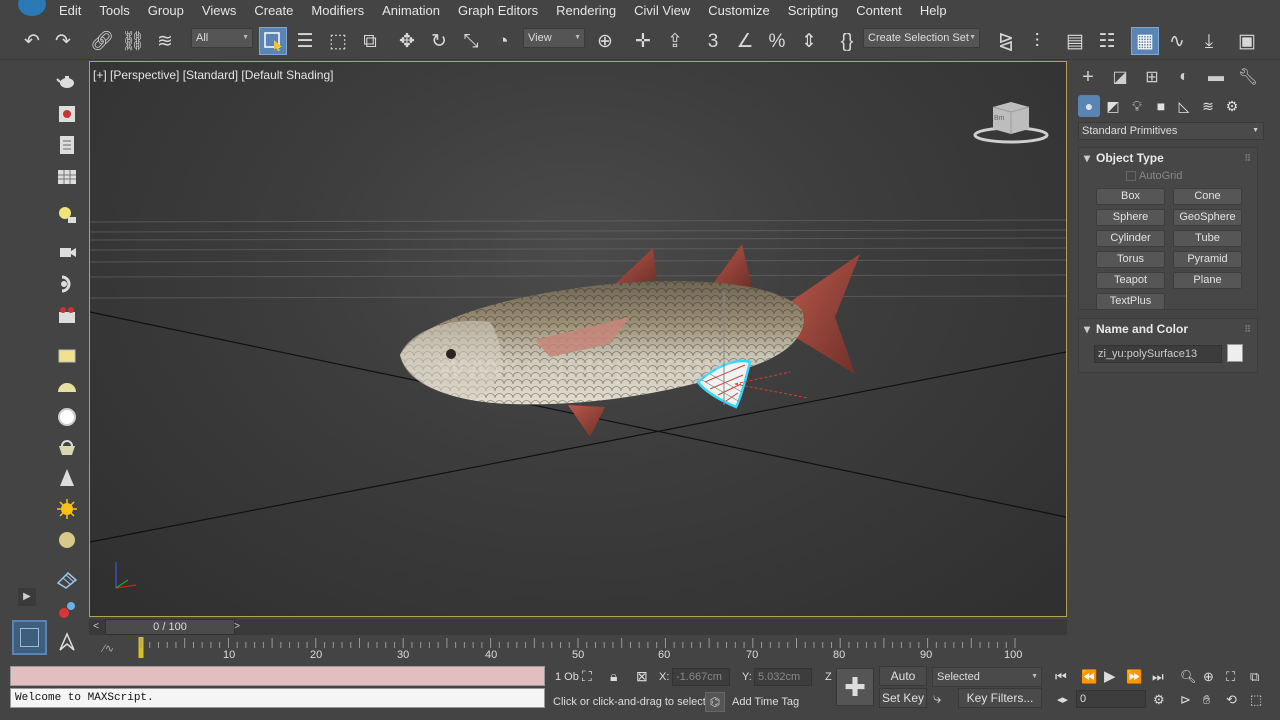 The height and width of the screenshot is (720, 1280). What do you see at coordinates (498, 11) in the screenshot?
I see `menu-graph-editors: Graph Editors` at bounding box center [498, 11].